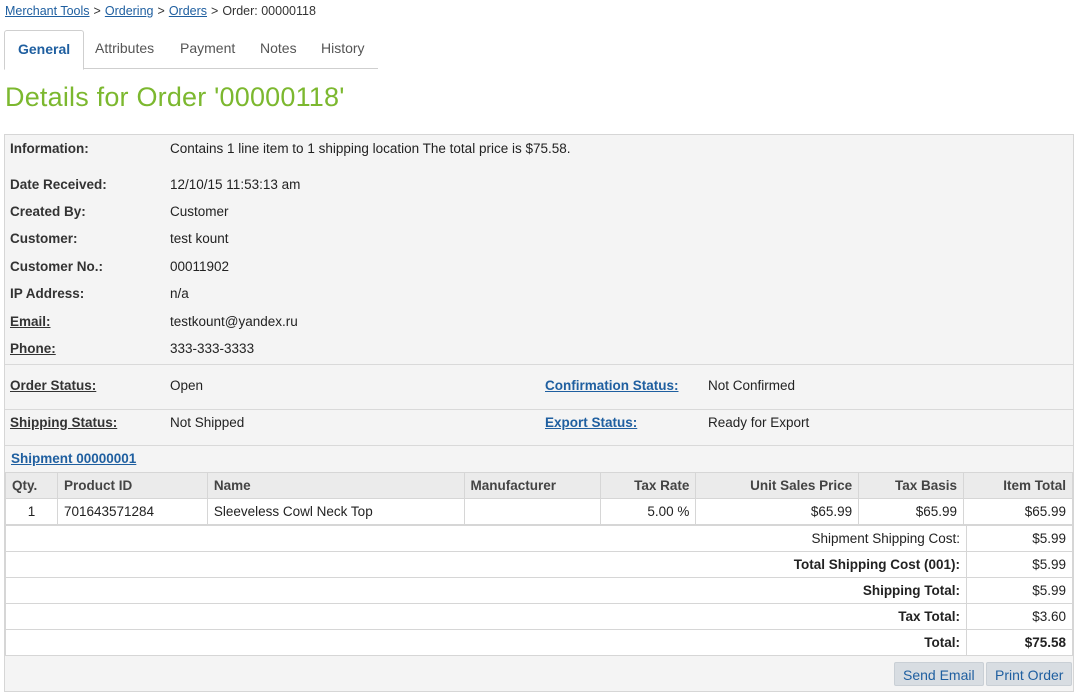  Describe the element at coordinates (33, 348) in the screenshot. I see `phone-link: Phone:` at that location.